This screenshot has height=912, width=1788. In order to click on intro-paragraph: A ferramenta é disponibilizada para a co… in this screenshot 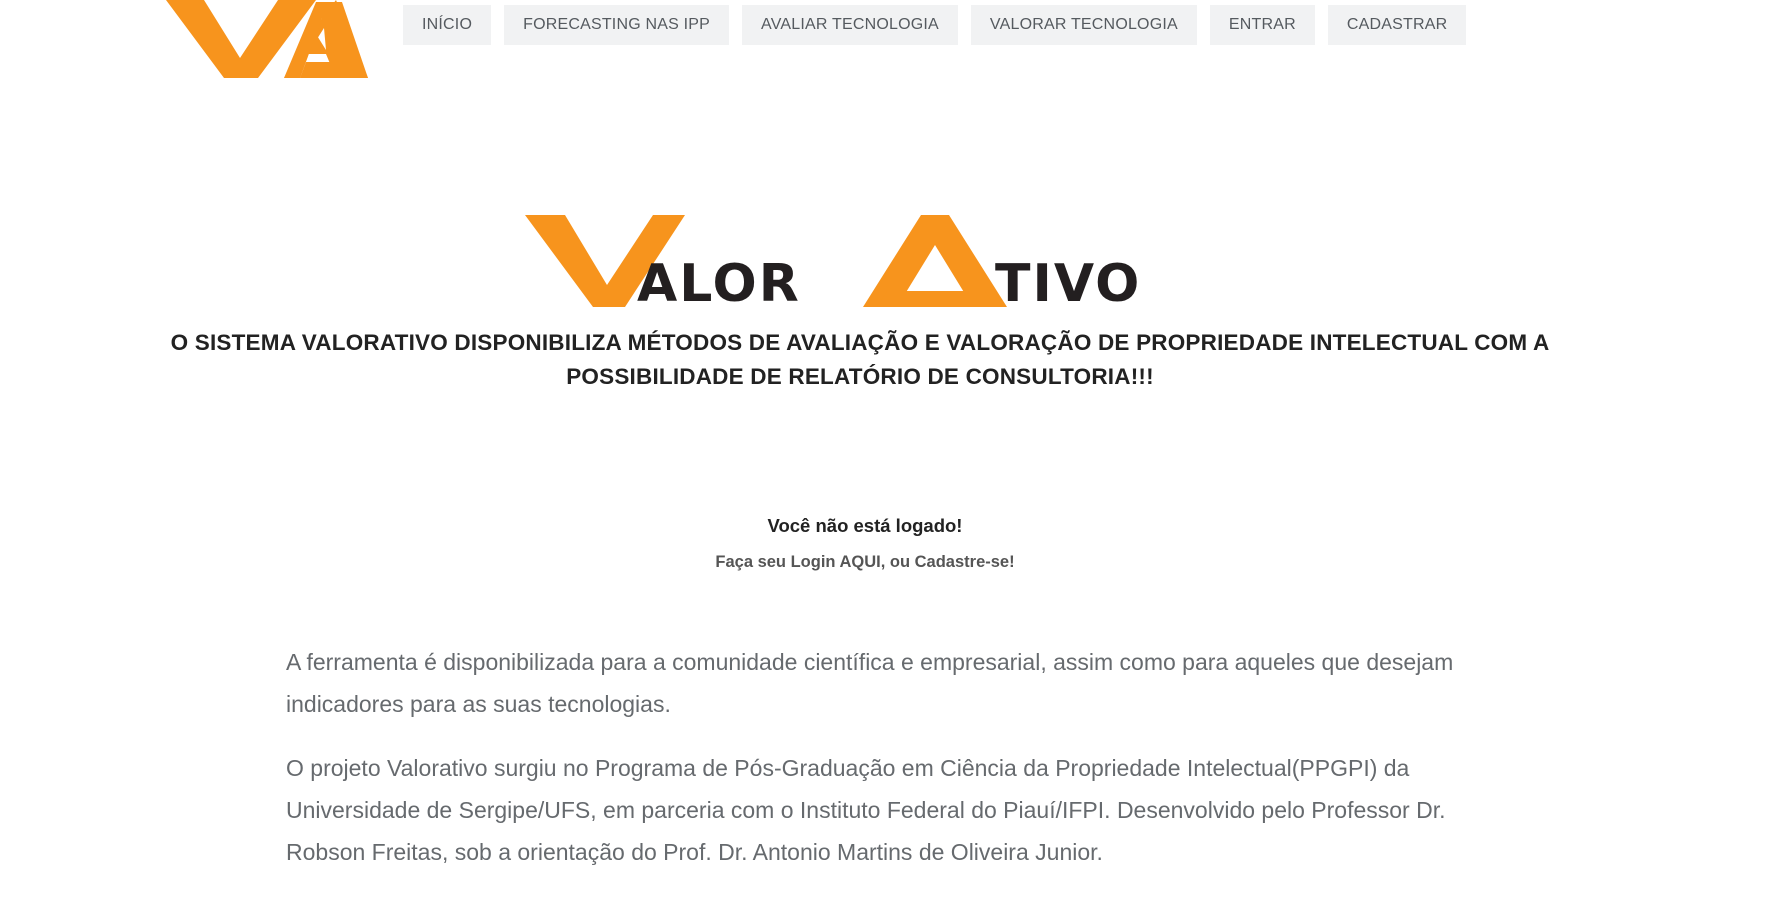, I will do `click(870, 683)`.